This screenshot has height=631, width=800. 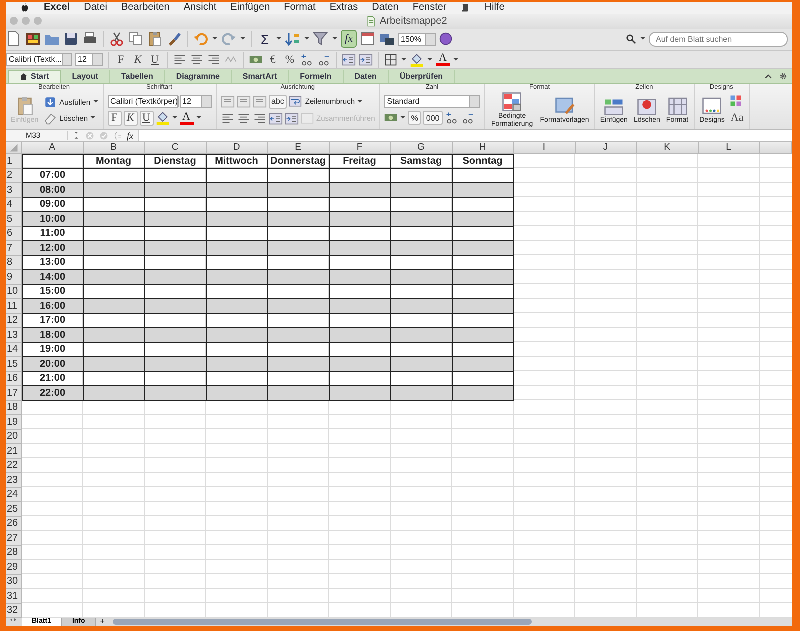 I want to click on row-header: 13, so click(x=14, y=335).